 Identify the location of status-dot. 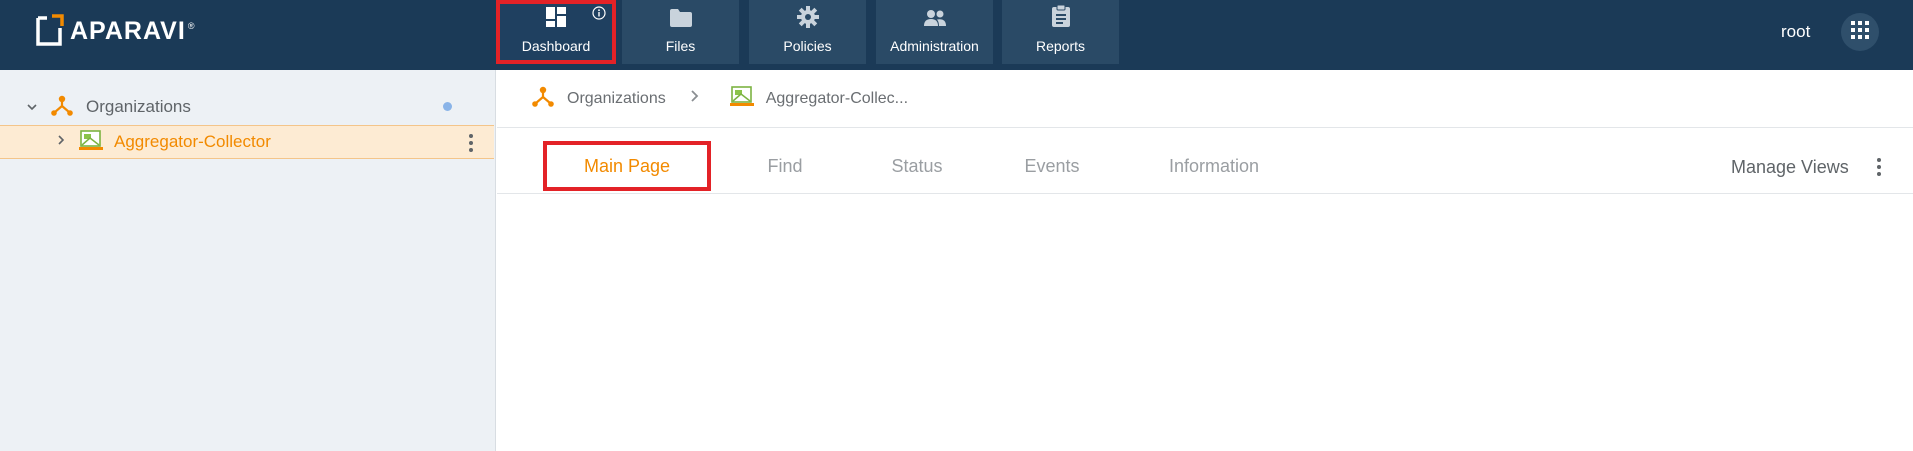
(447, 106).